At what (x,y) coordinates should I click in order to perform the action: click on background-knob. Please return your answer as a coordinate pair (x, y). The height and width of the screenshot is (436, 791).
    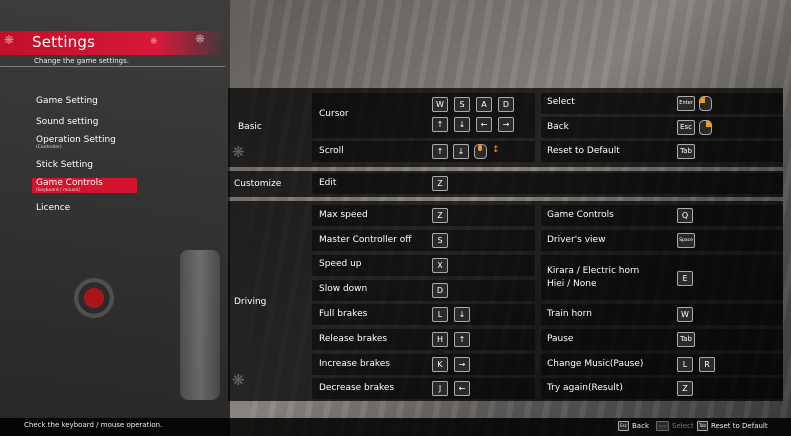
    Looking at the image, I should click on (94, 298).